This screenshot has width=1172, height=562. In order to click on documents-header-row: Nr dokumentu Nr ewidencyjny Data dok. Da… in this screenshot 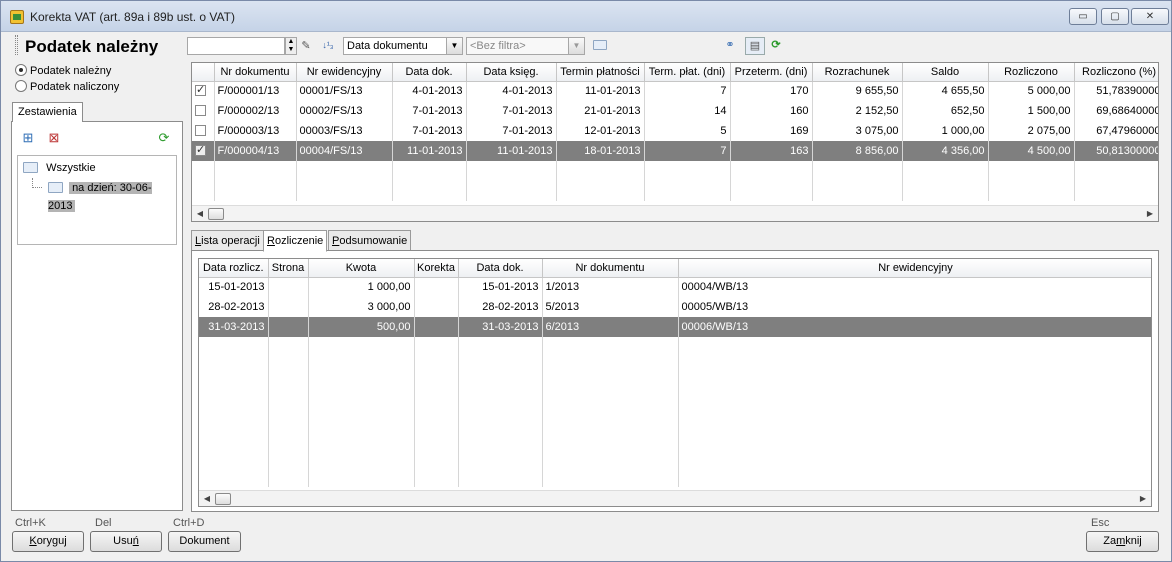, I will do `click(675, 72)`.